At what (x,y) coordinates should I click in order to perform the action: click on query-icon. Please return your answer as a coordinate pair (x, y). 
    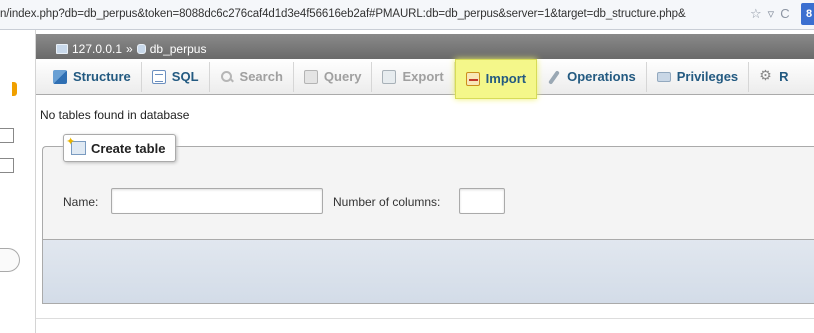
    Looking at the image, I should click on (310, 76).